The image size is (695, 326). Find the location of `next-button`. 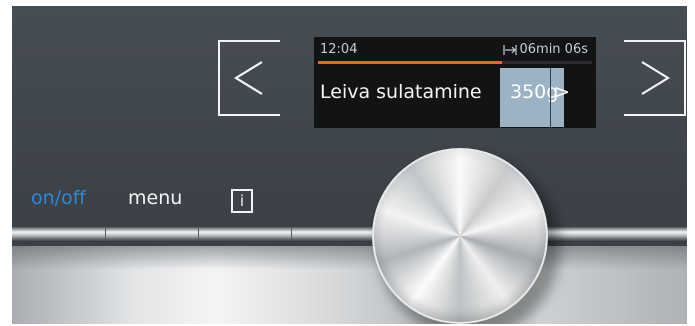

next-button is located at coordinates (655, 78).